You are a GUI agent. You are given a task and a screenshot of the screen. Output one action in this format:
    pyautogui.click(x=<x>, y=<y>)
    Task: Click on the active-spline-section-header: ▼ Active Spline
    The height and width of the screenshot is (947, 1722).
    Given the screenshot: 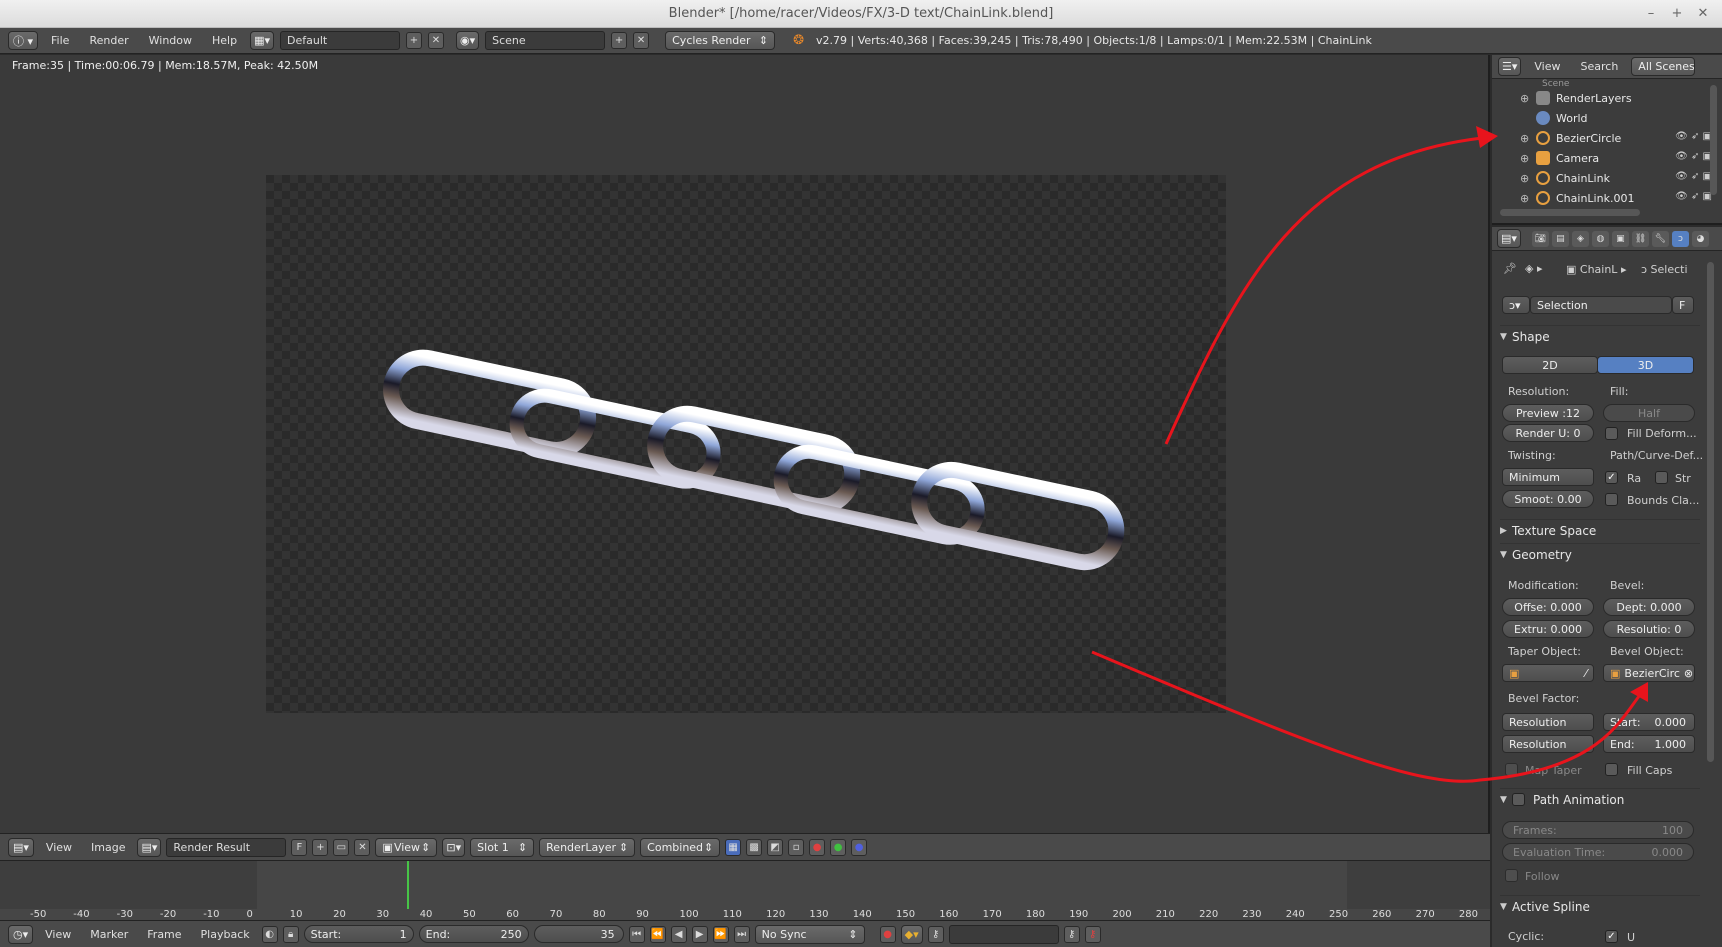 What is the action you would take?
    pyautogui.click(x=1600, y=906)
    